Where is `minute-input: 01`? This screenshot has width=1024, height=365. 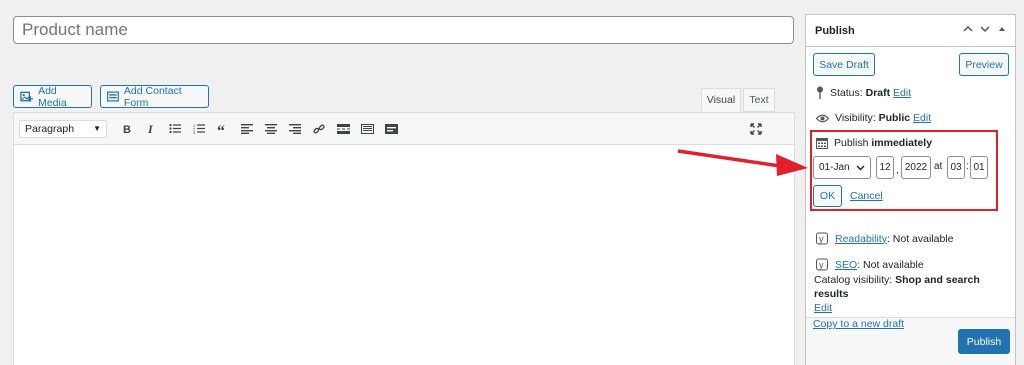 minute-input: 01 is located at coordinates (979, 167).